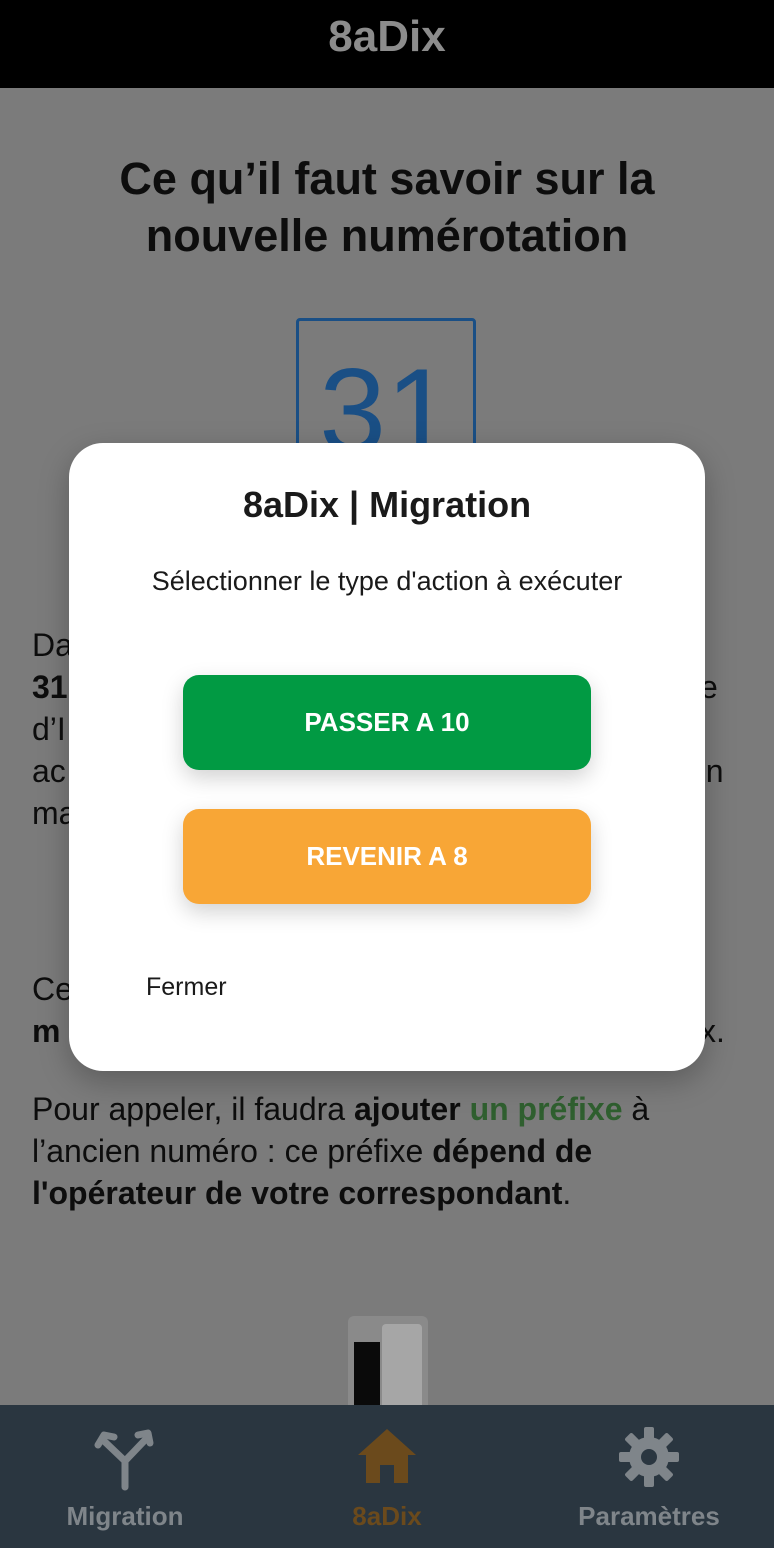 The width and height of the screenshot is (774, 1548). What do you see at coordinates (387, 581) in the screenshot?
I see `dialog-subtitle: Sélectionner le type d'action à exécuter` at bounding box center [387, 581].